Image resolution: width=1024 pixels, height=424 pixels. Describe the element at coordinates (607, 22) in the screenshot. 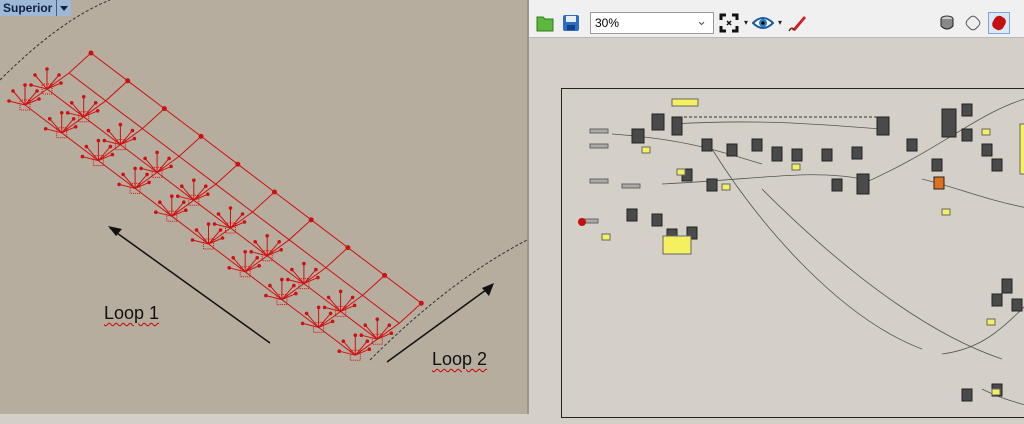

I see `zoom-level-value: 30%` at that location.